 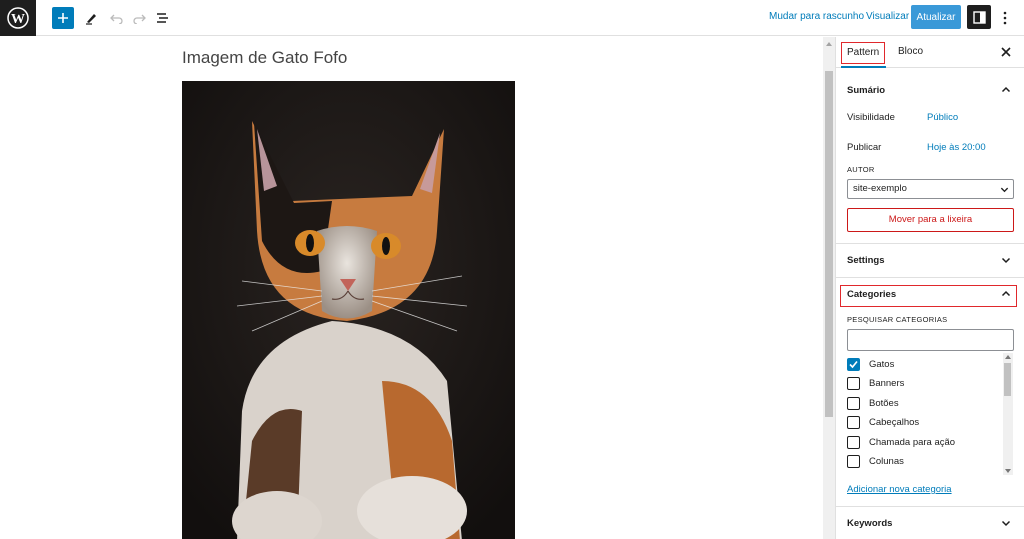 I want to click on visibility-label: Visibilidade, so click(x=871, y=117).